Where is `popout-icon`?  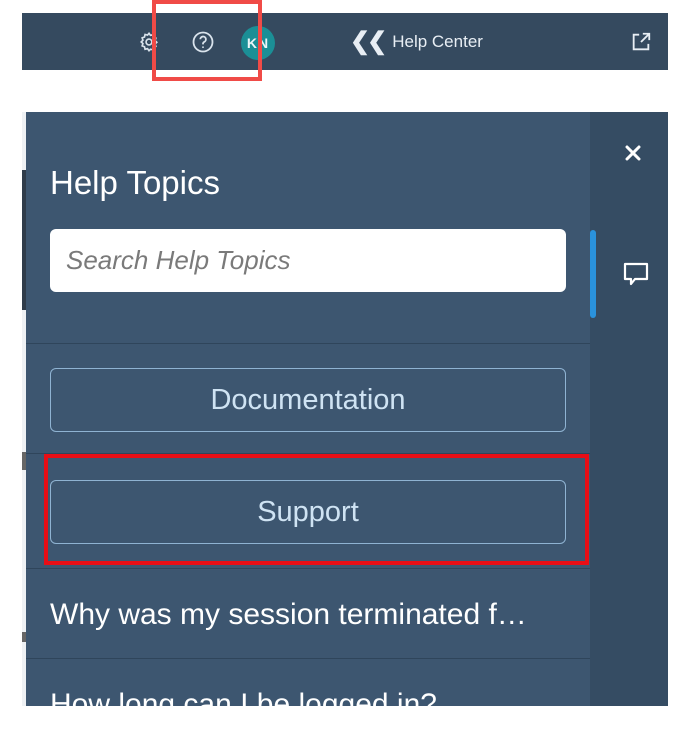 popout-icon is located at coordinates (641, 42).